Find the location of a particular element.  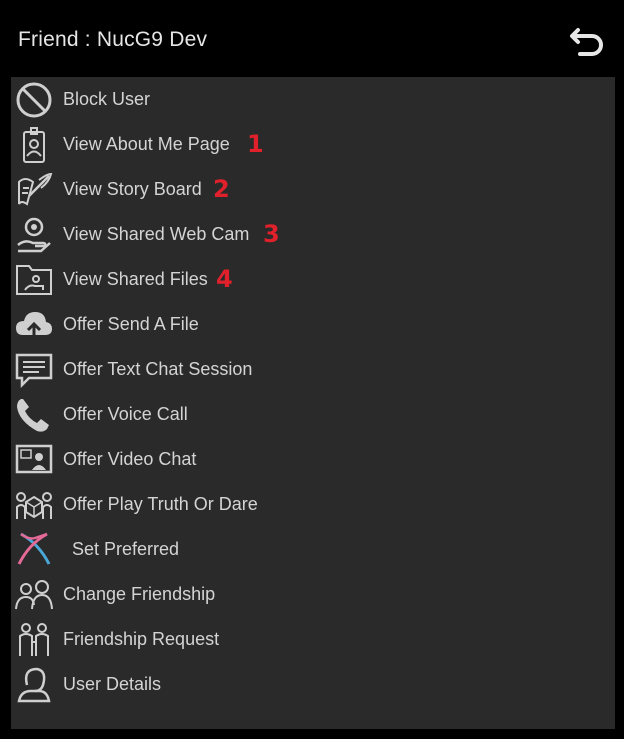

menu-item-label: Offer Video Chat is located at coordinates (130, 459).